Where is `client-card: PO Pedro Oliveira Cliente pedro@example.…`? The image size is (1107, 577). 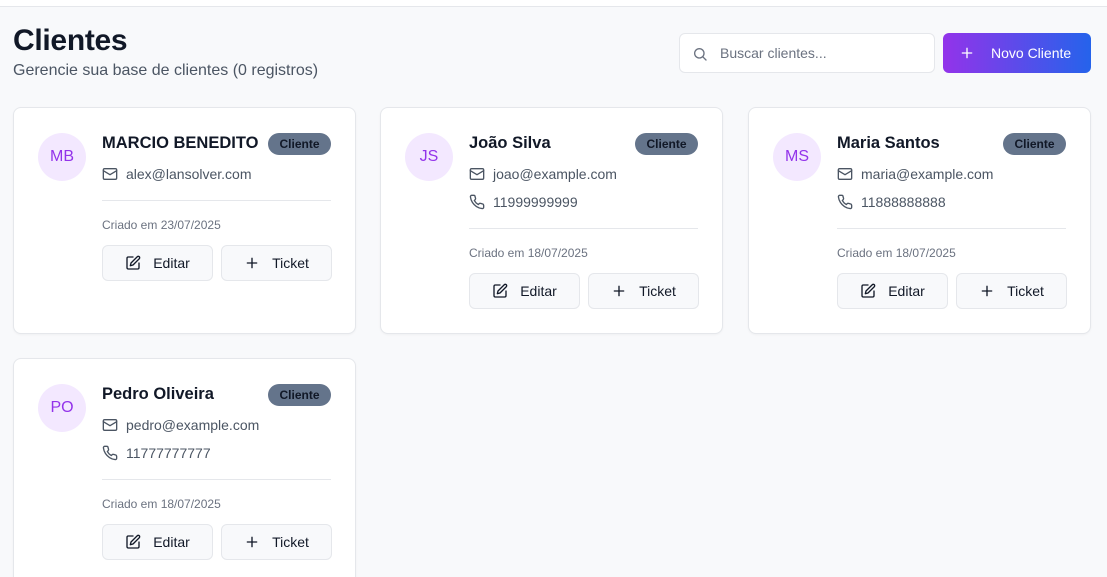
client-card: PO Pedro Oliveira Cliente pedro@example.… is located at coordinates (184, 467).